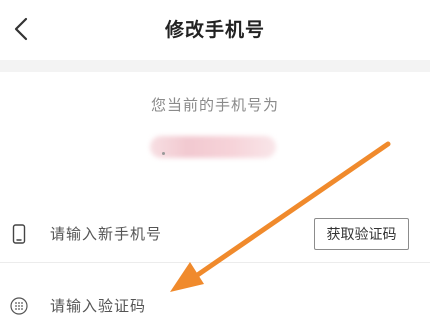 The height and width of the screenshot is (332, 430). I want to click on phone-icon, so click(19, 234).